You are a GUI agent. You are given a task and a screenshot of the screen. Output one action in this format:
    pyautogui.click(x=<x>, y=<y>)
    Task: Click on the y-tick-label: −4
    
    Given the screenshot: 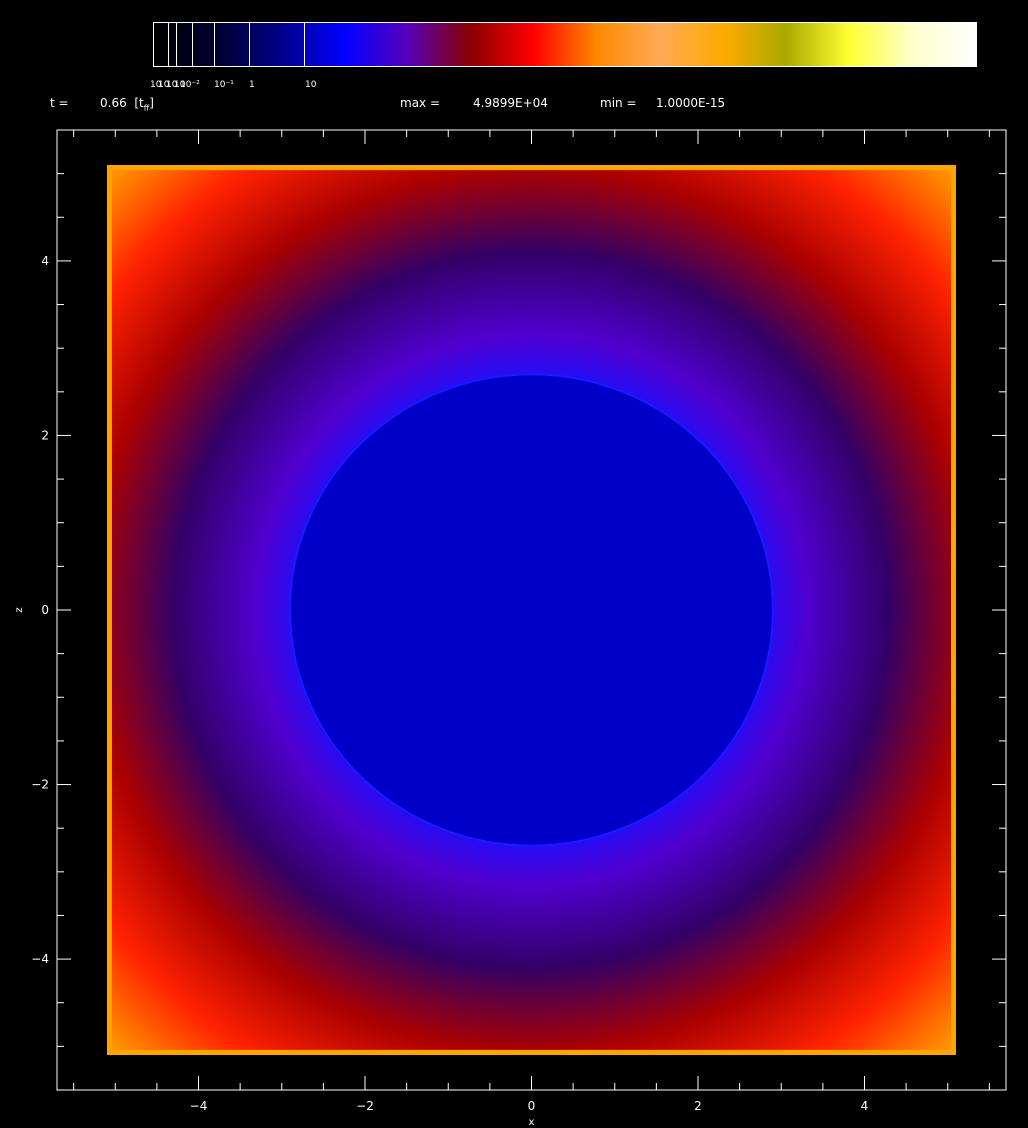 What is the action you would take?
    pyautogui.click(x=40, y=959)
    